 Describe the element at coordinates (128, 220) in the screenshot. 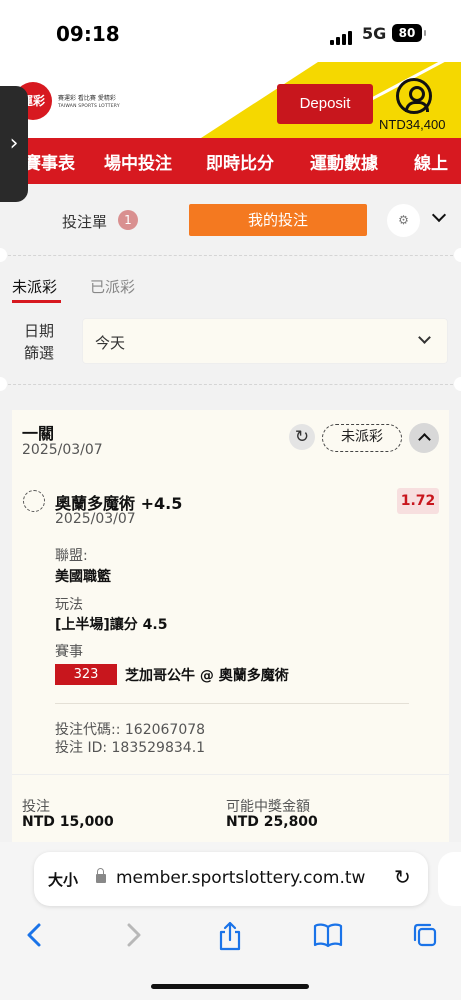

I see `bet-slip-count-badge: 1` at that location.